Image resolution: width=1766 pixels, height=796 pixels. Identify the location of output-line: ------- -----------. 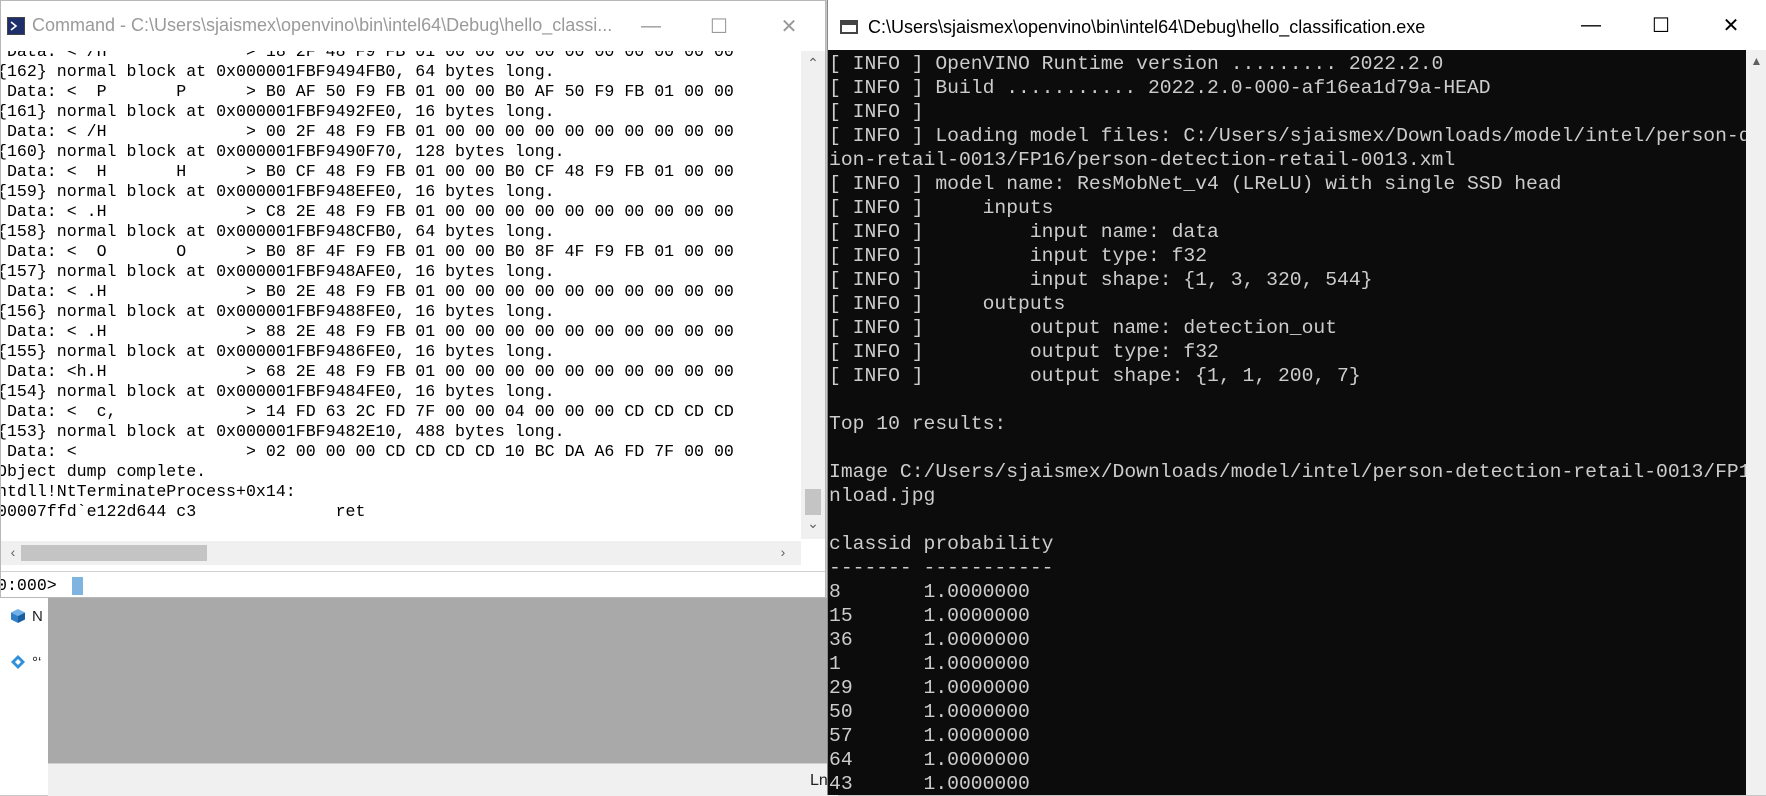
(941, 568).